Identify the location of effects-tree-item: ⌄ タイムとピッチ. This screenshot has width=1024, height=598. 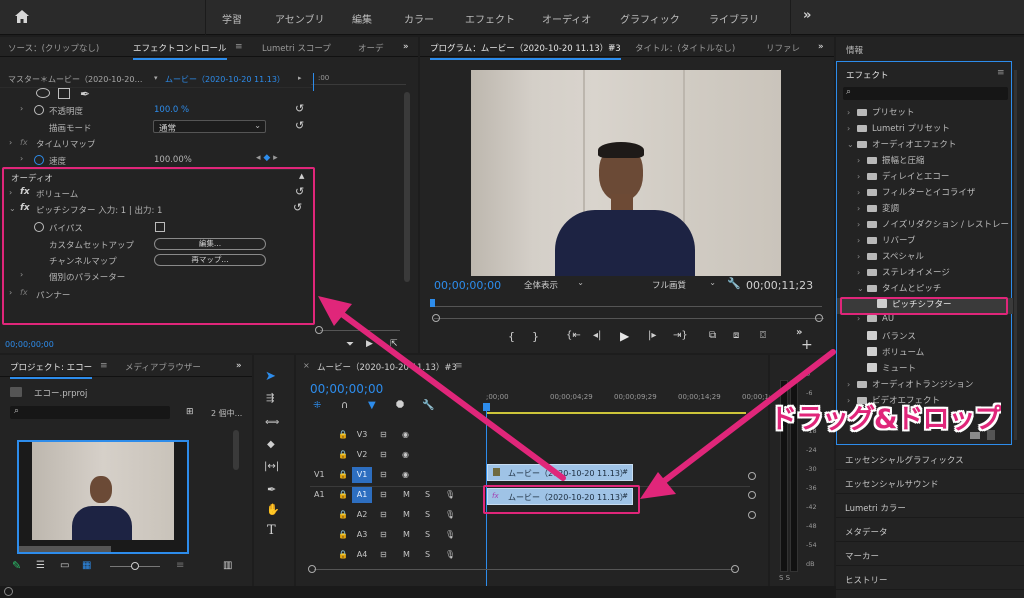
(925, 290).